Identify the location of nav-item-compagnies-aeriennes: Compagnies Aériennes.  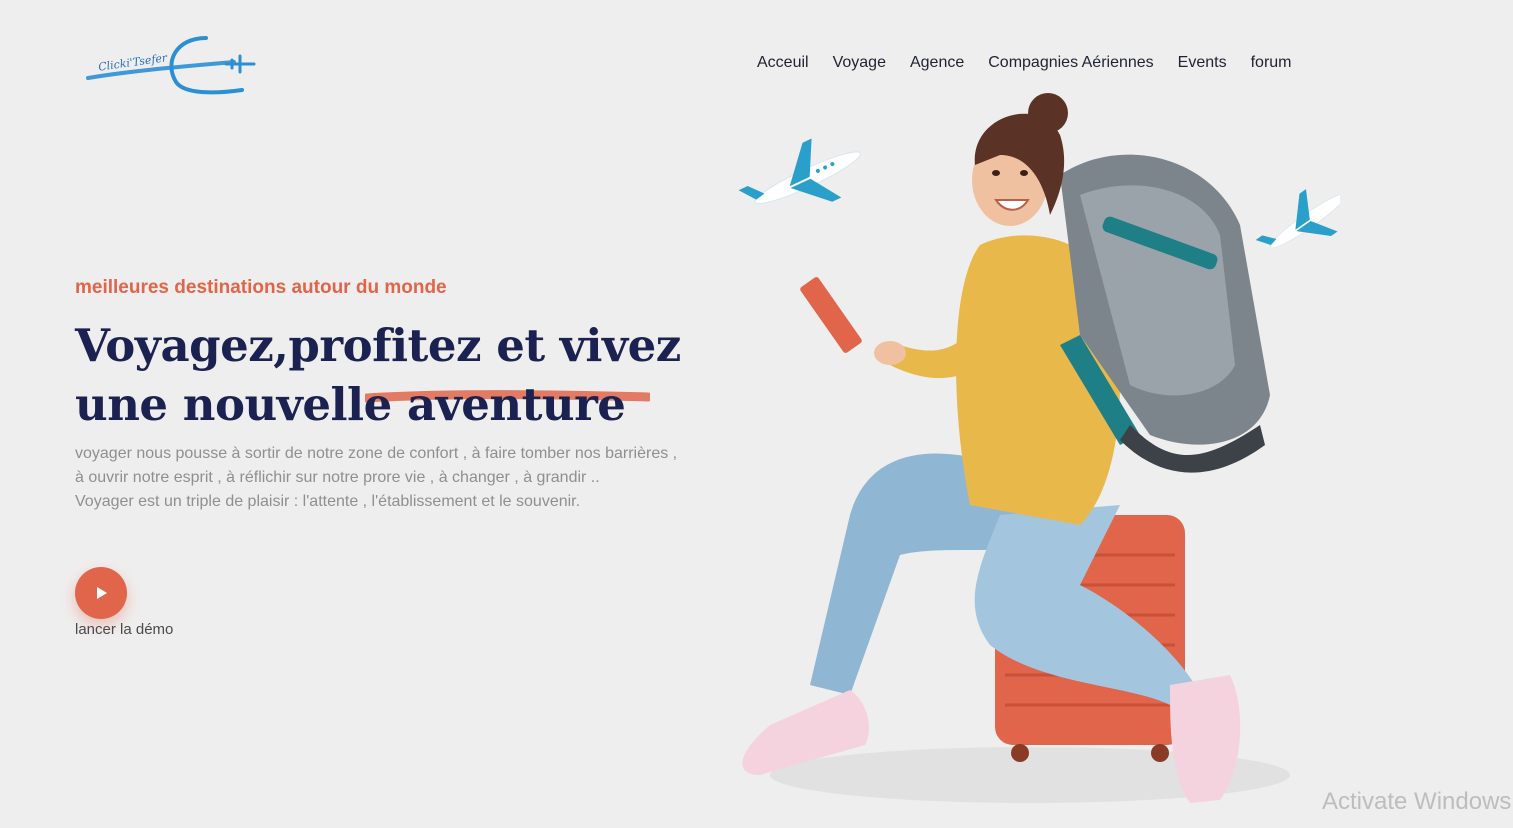
(1070, 63).